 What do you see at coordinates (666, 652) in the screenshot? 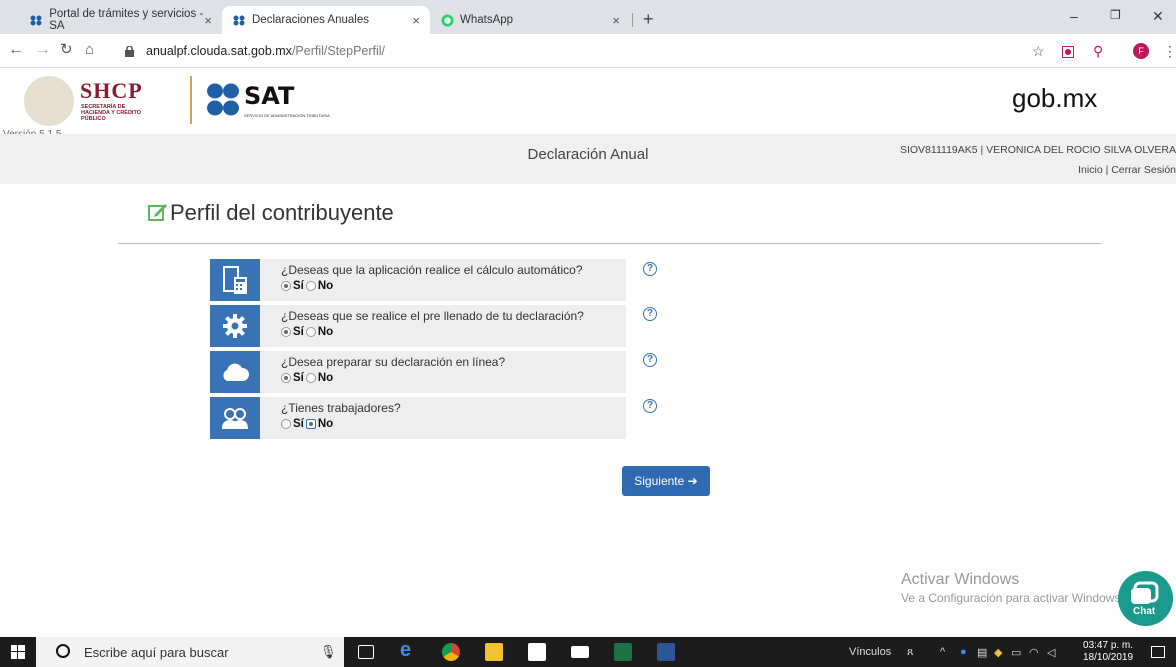
I see `word-icon` at bounding box center [666, 652].